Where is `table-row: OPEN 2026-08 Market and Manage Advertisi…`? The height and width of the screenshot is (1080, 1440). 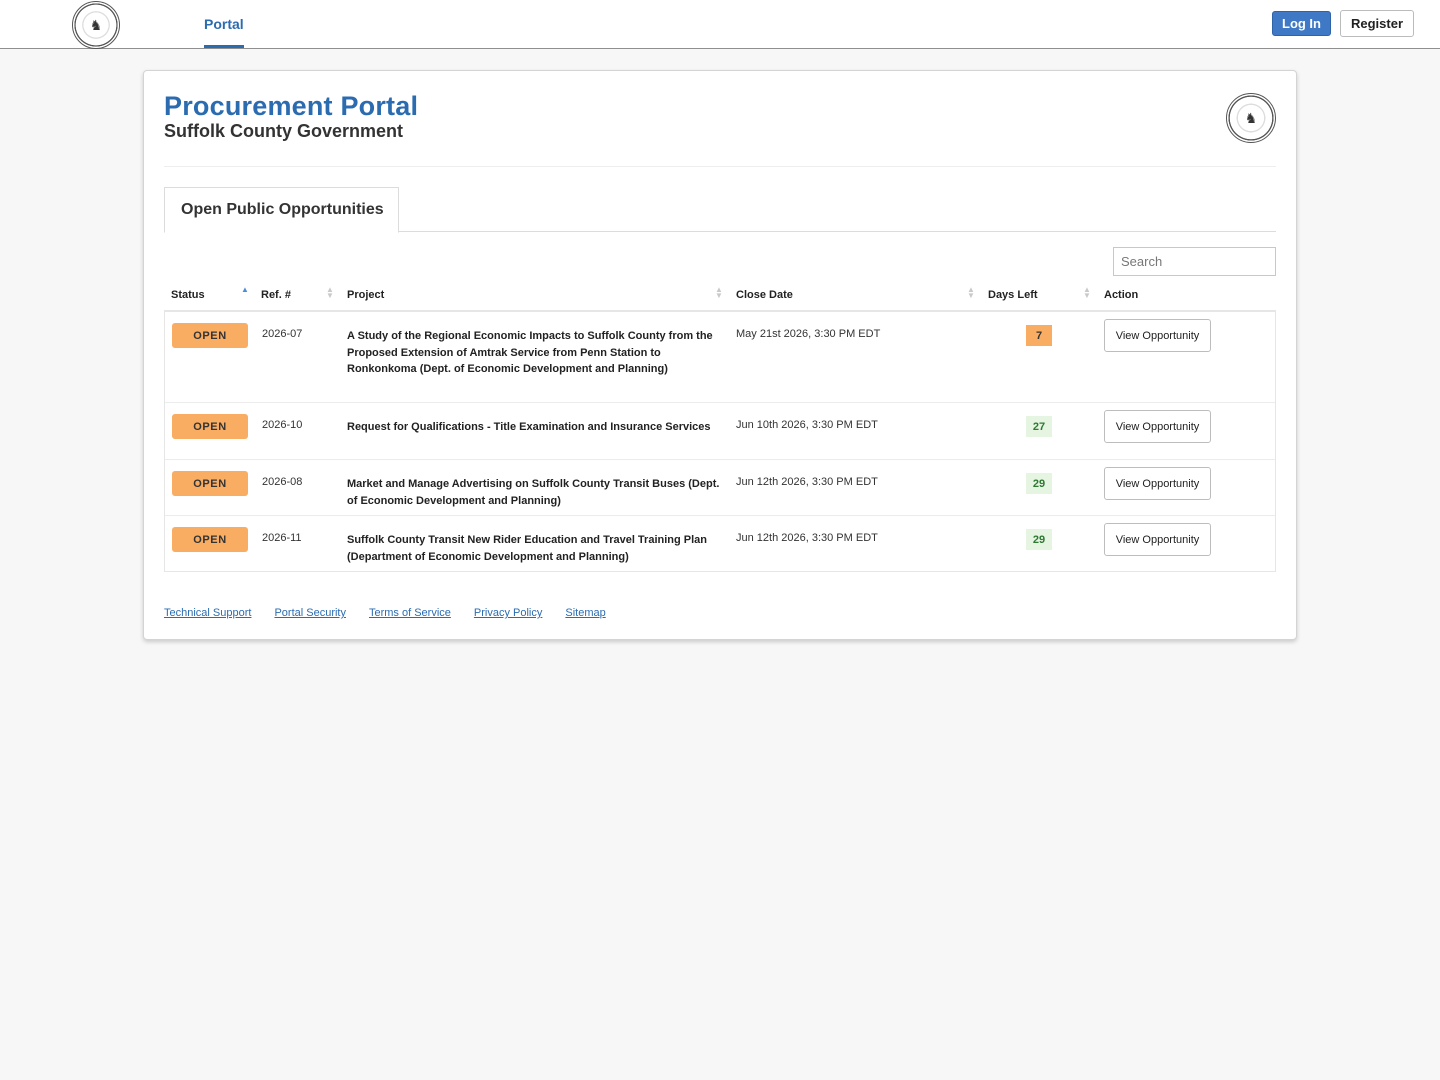
table-row: OPEN 2026-08 Market and Manage Advertisi… is located at coordinates (720, 487).